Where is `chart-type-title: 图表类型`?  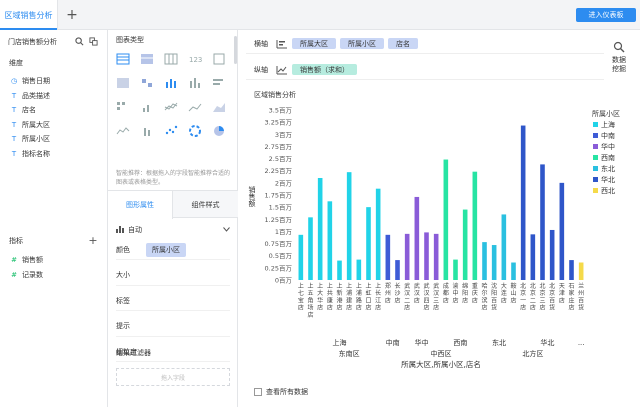 chart-type-title: 图表类型 is located at coordinates (130, 40).